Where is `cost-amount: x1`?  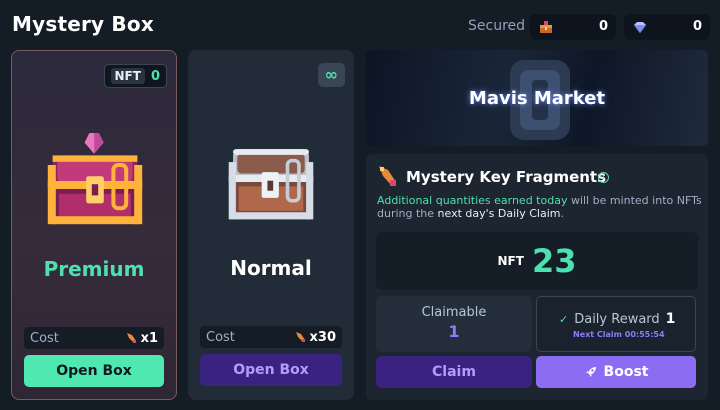 cost-amount: x1 is located at coordinates (142, 338).